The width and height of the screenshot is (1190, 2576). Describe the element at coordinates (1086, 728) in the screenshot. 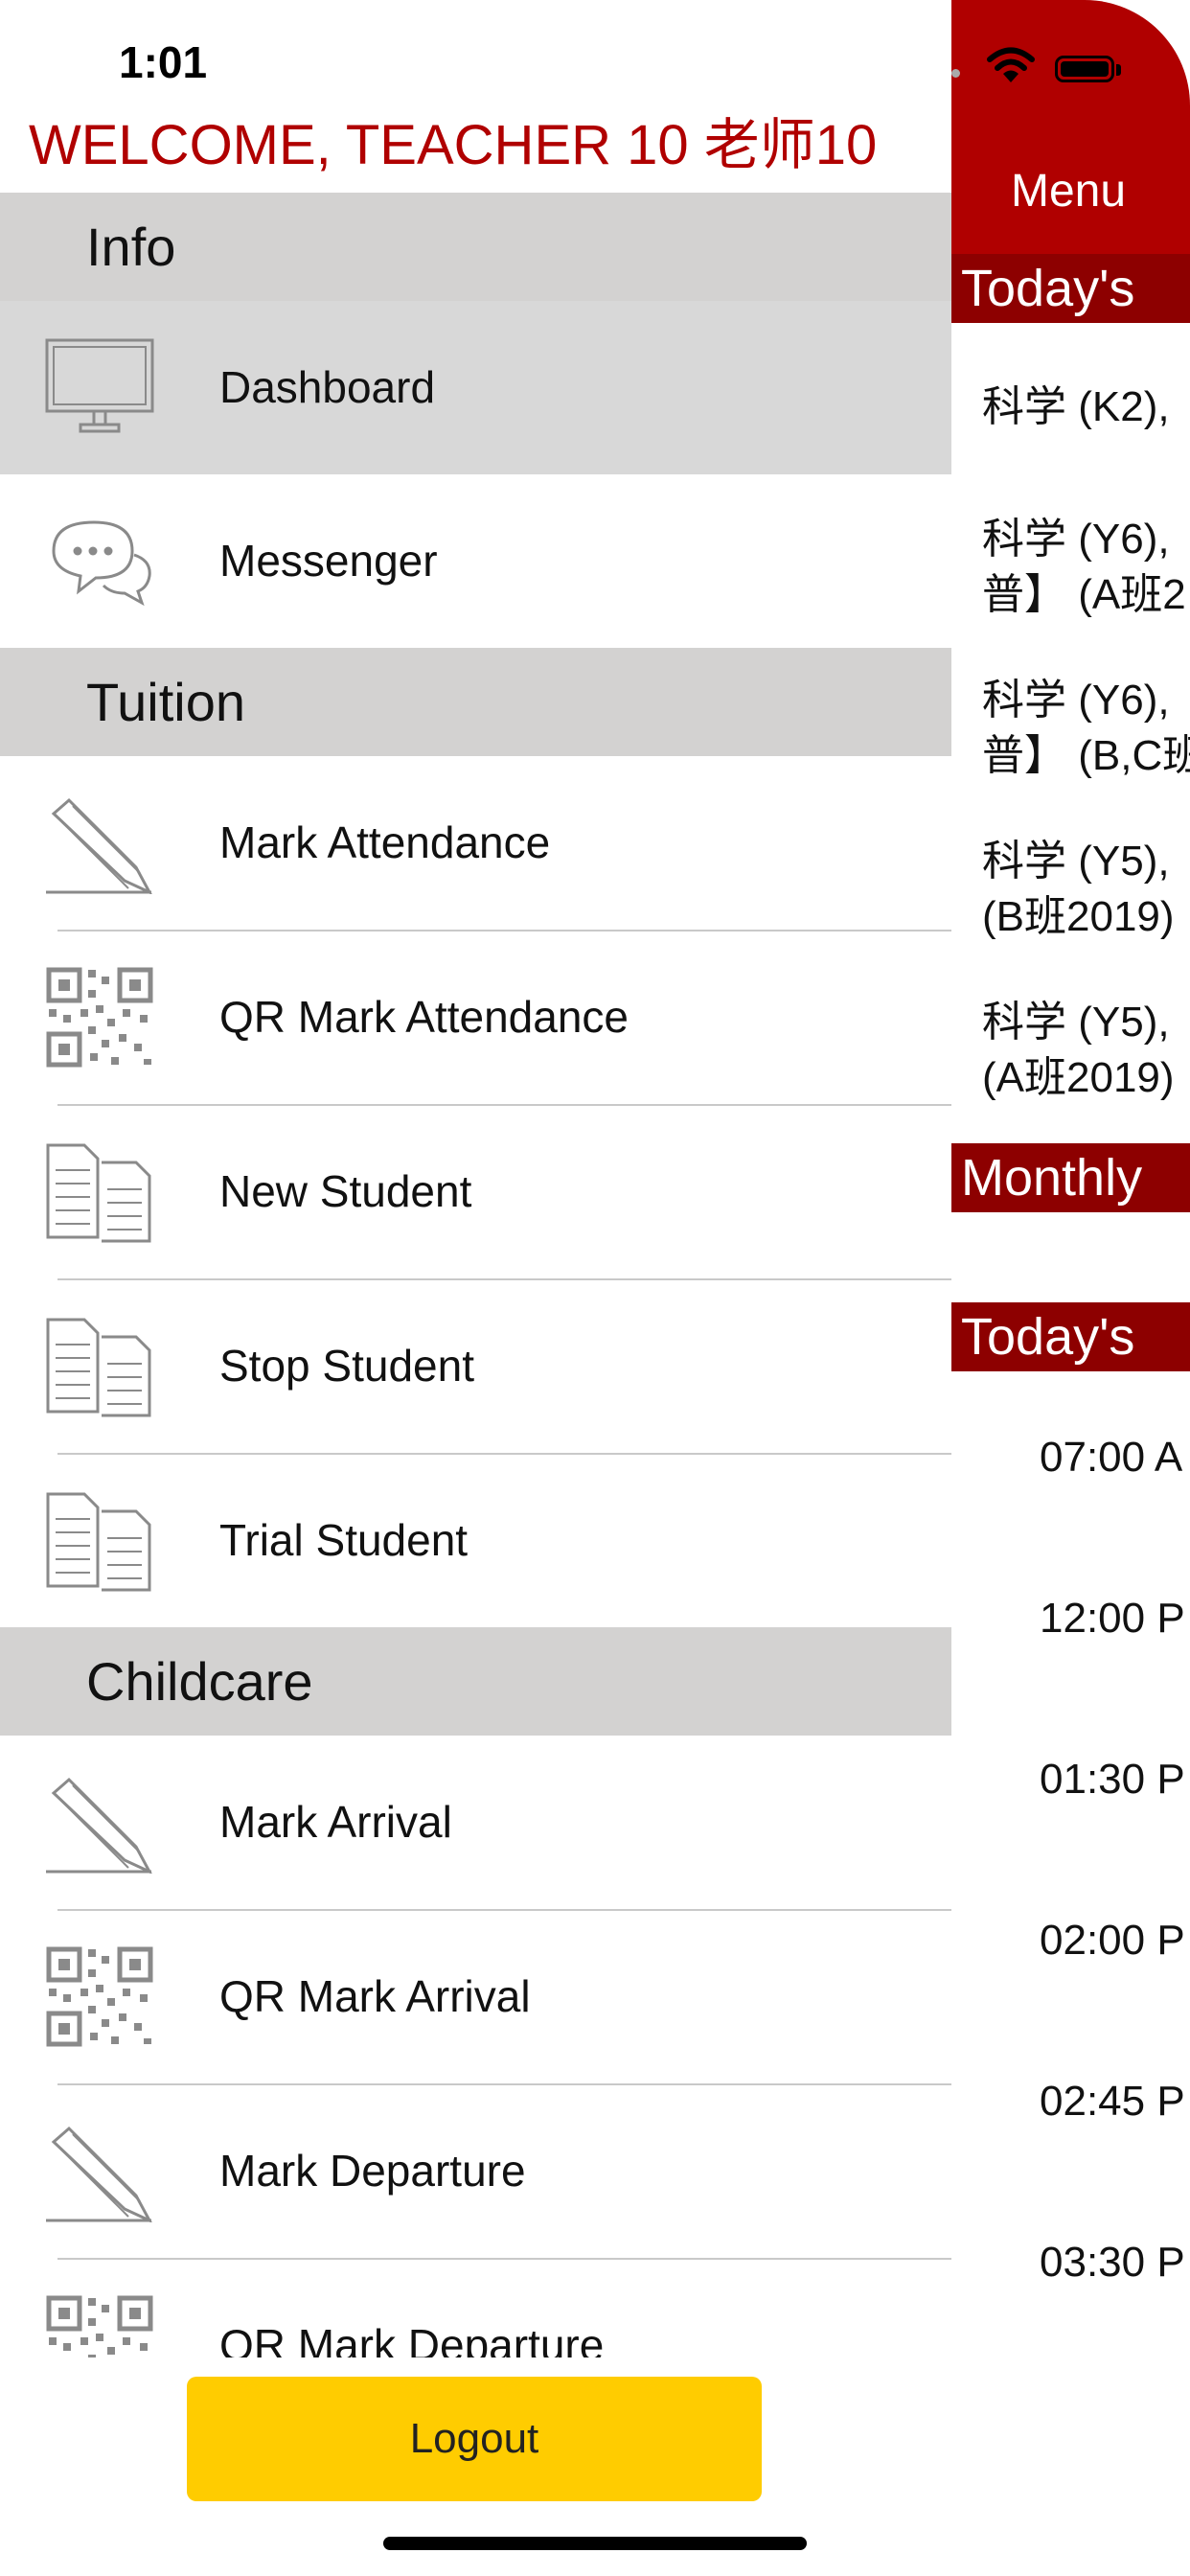

I see `class-item: 科学 (Y6), 普】 (B,C班` at that location.